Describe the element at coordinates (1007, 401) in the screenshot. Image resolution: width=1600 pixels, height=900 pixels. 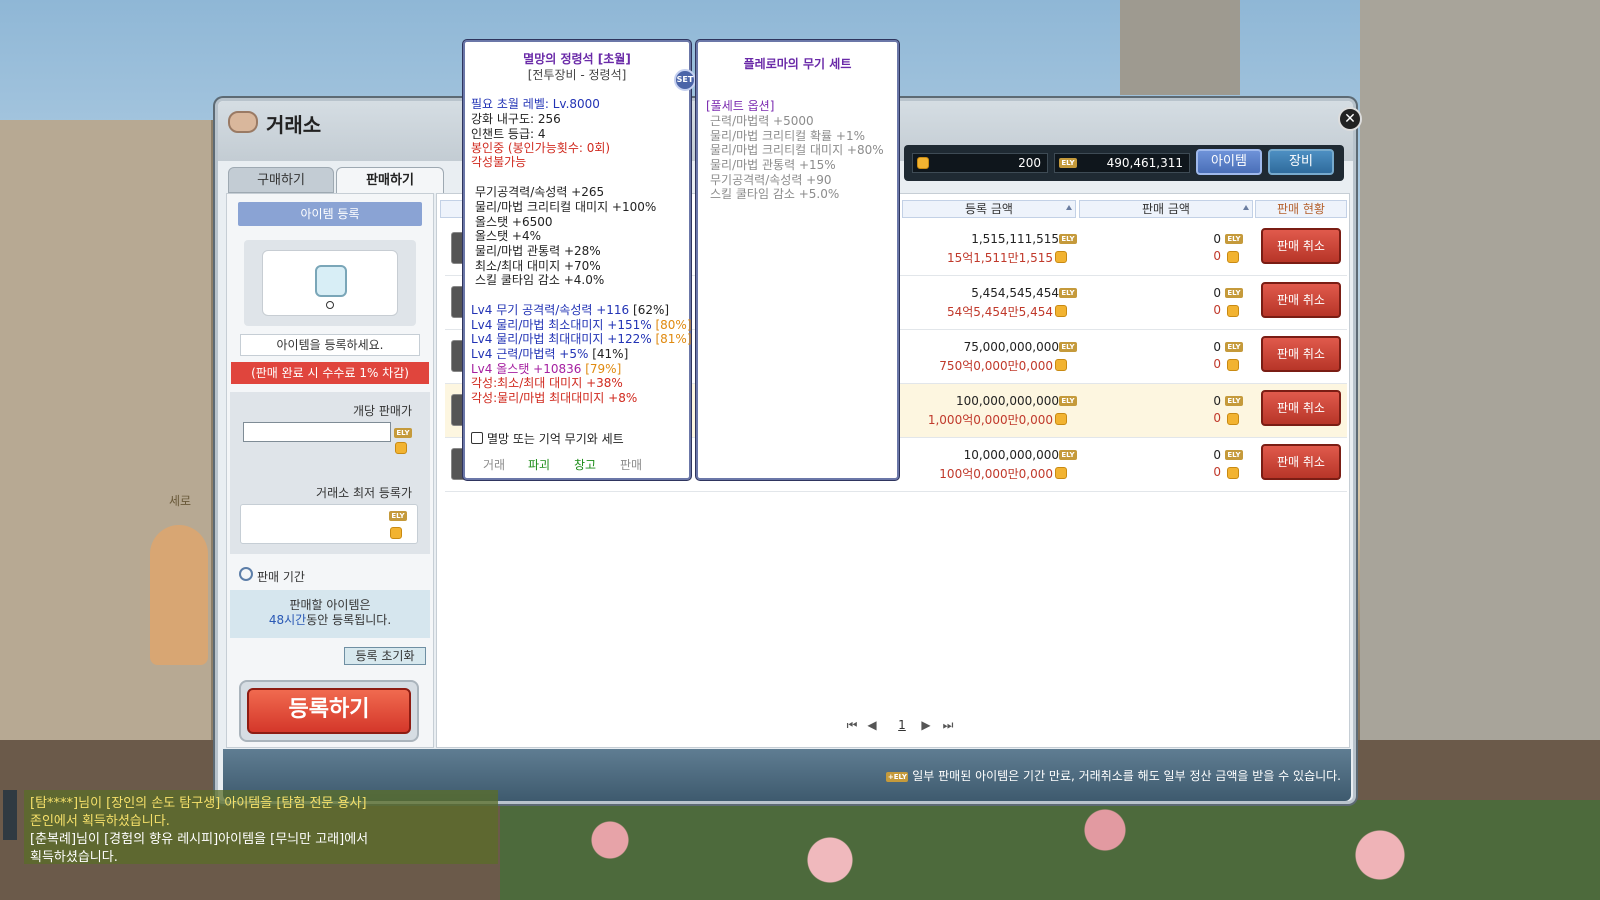
I see `price-ely: 100,000,000,000` at that location.